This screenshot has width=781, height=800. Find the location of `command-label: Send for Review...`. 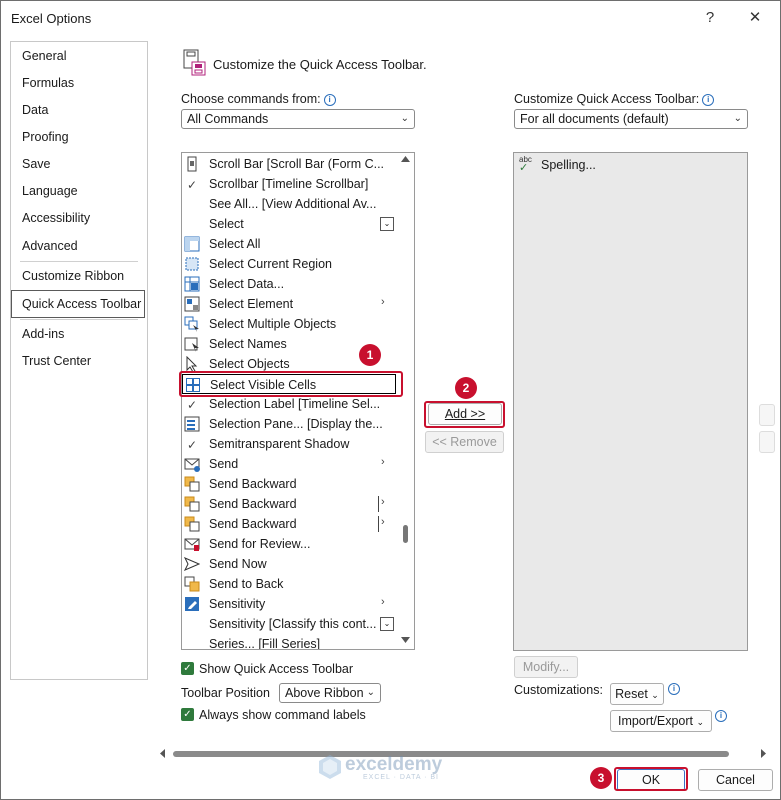

command-label: Send for Review... is located at coordinates (260, 544).